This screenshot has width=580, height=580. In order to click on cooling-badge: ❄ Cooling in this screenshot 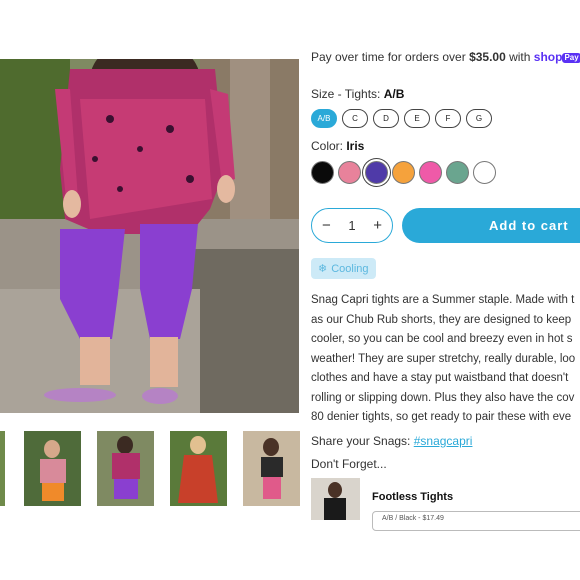, I will do `click(343, 268)`.